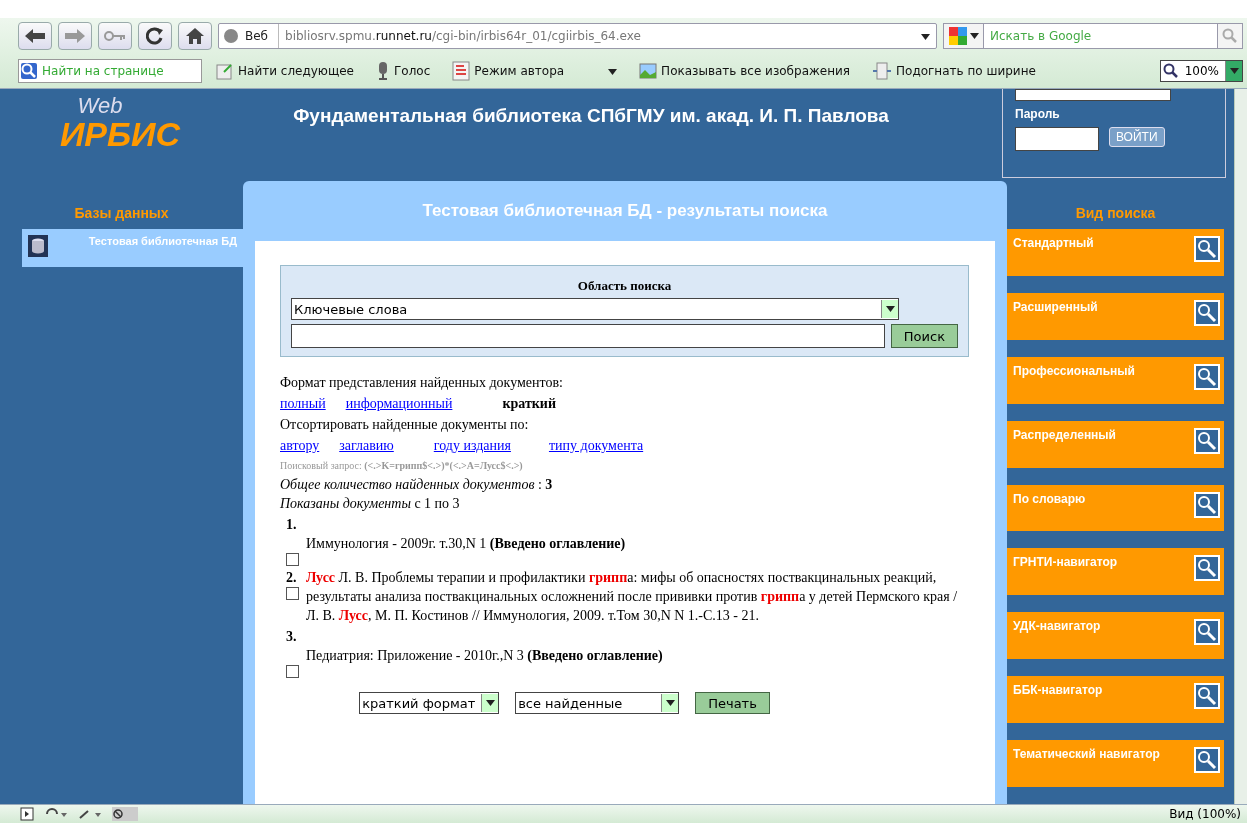 The height and width of the screenshot is (823, 1247). I want to click on logo-icon, so click(958, 36).